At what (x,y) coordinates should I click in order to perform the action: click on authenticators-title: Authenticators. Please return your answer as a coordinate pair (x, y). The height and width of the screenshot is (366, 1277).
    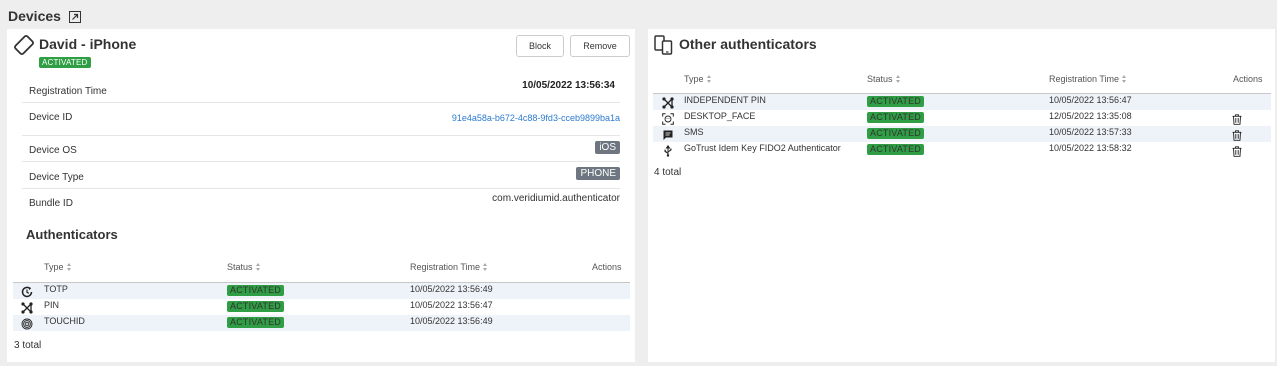
    Looking at the image, I should click on (72, 234).